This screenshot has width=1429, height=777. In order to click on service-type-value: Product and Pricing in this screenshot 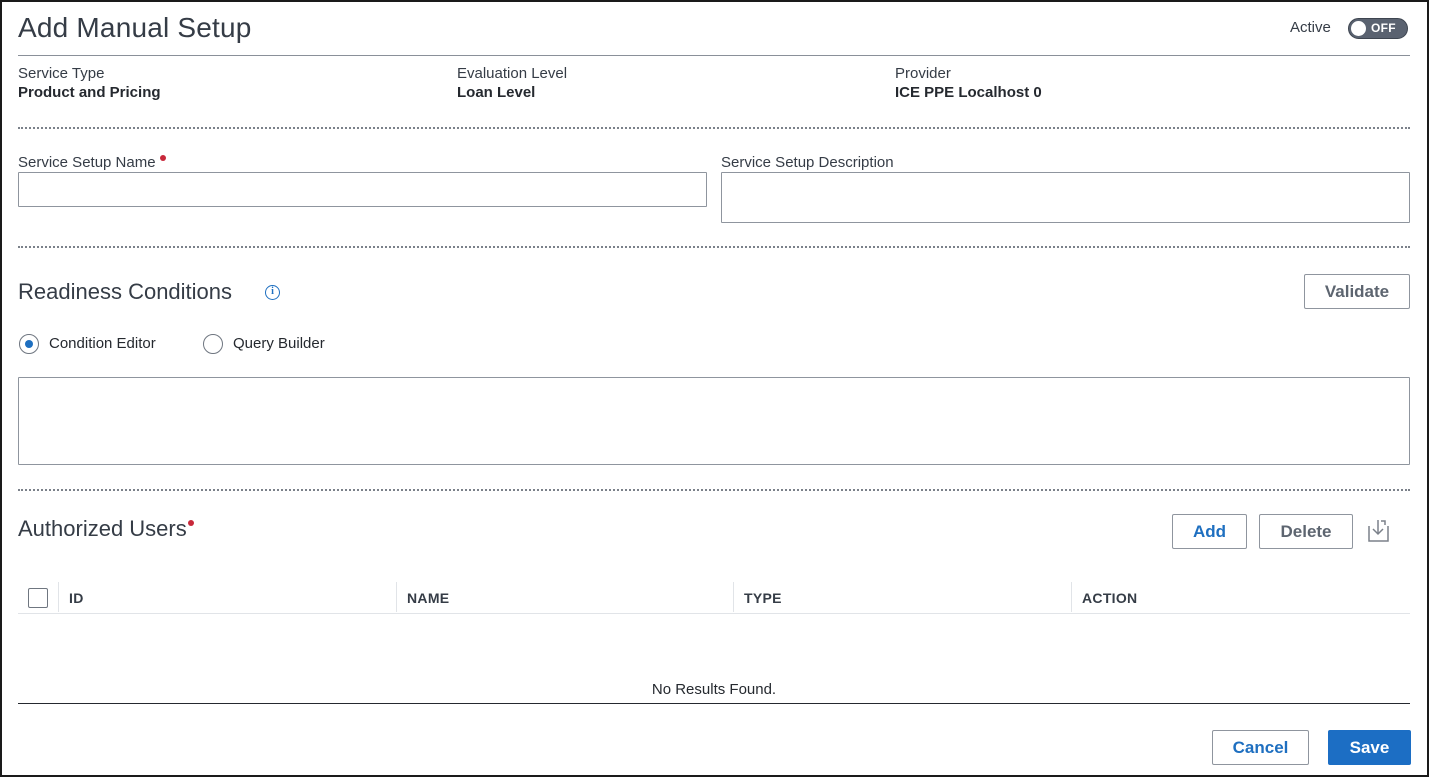, I will do `click(89, 92)`.